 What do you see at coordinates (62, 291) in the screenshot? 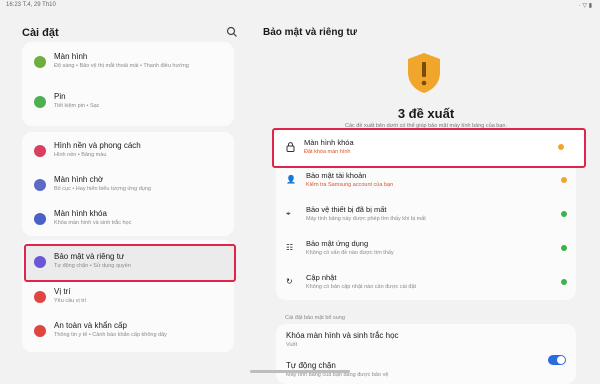
I see `item-title: Vị trí` at bounding box center [62, 291].